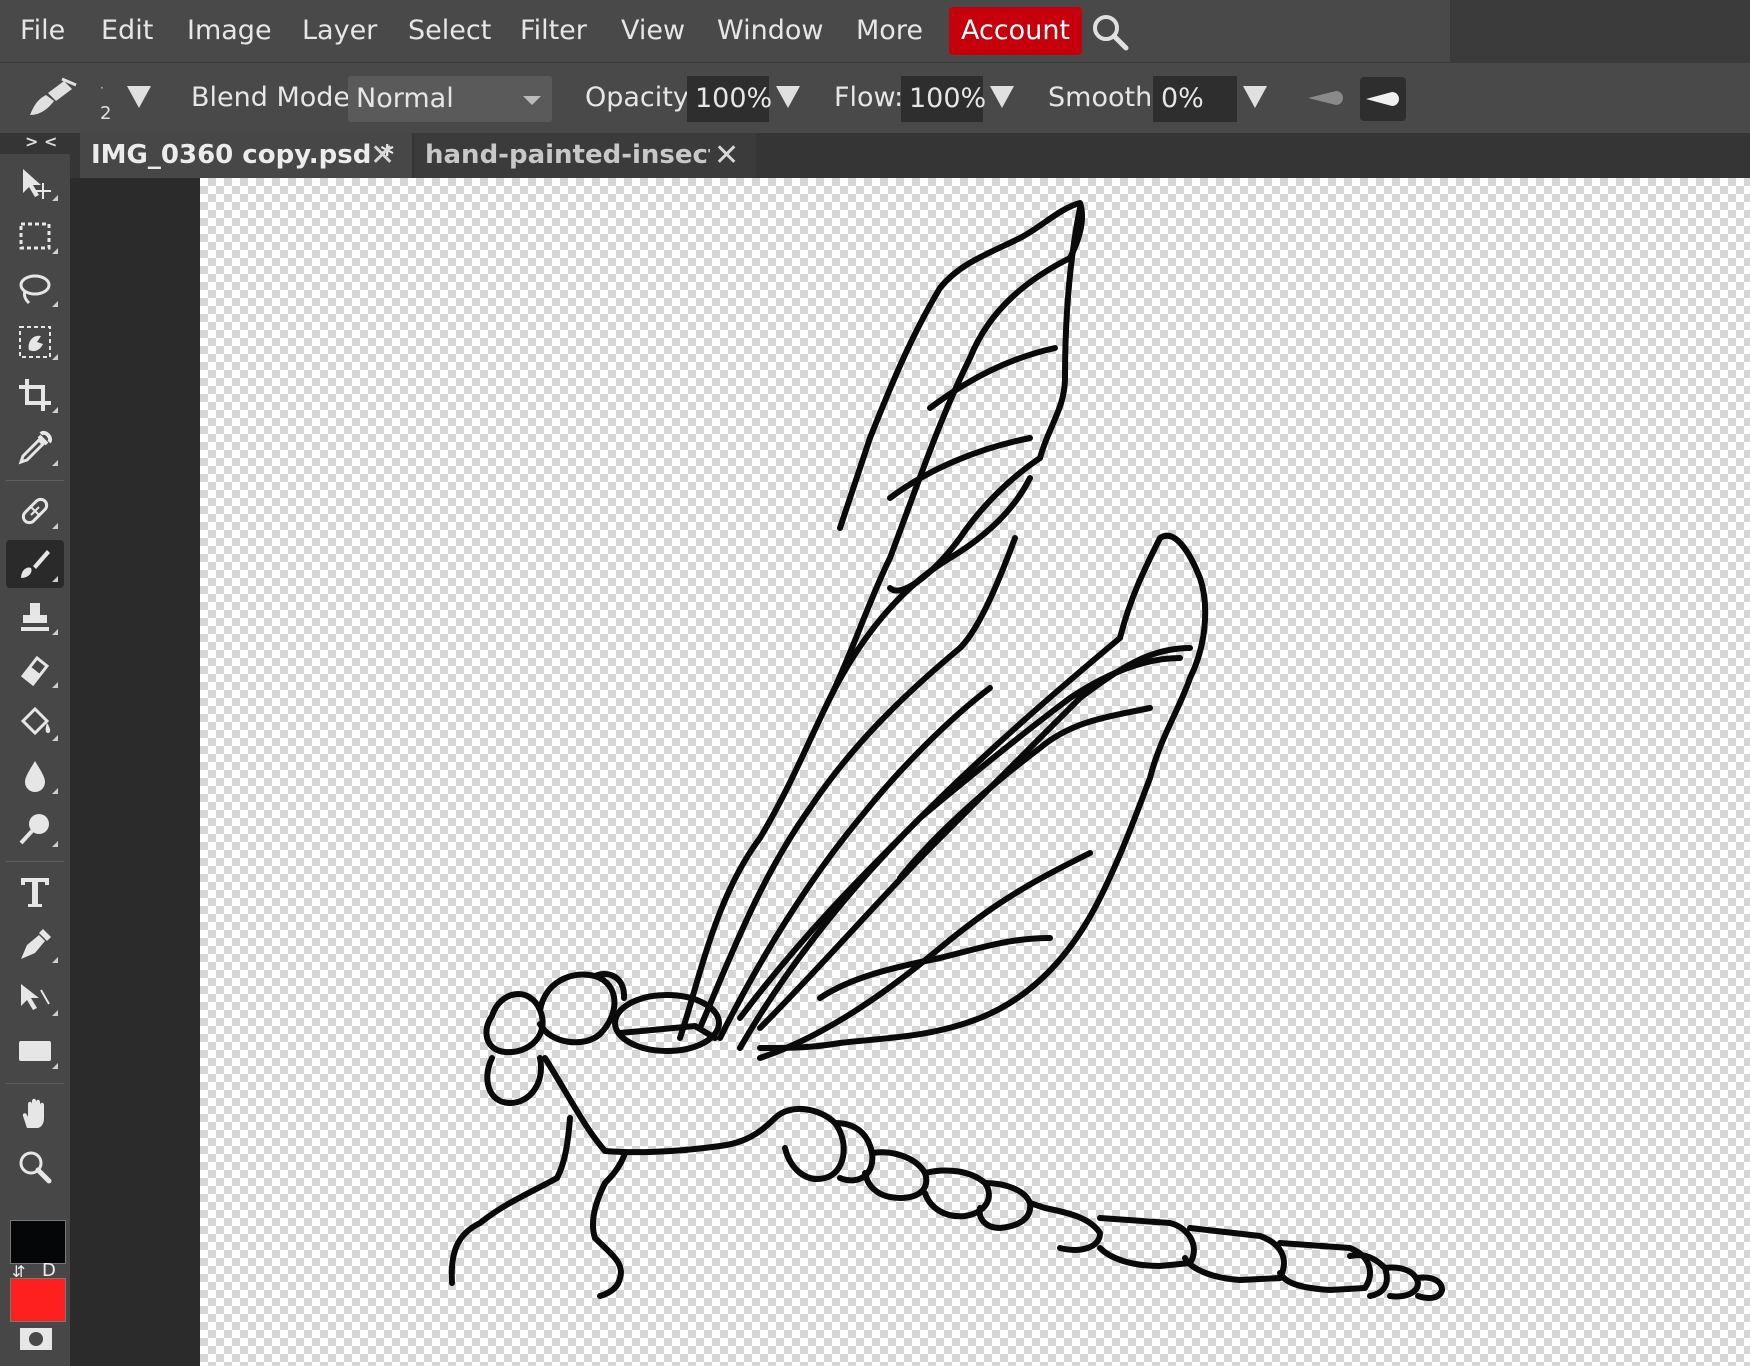  I want to click on pressure-opacity-toggle, so click(1383, 99).